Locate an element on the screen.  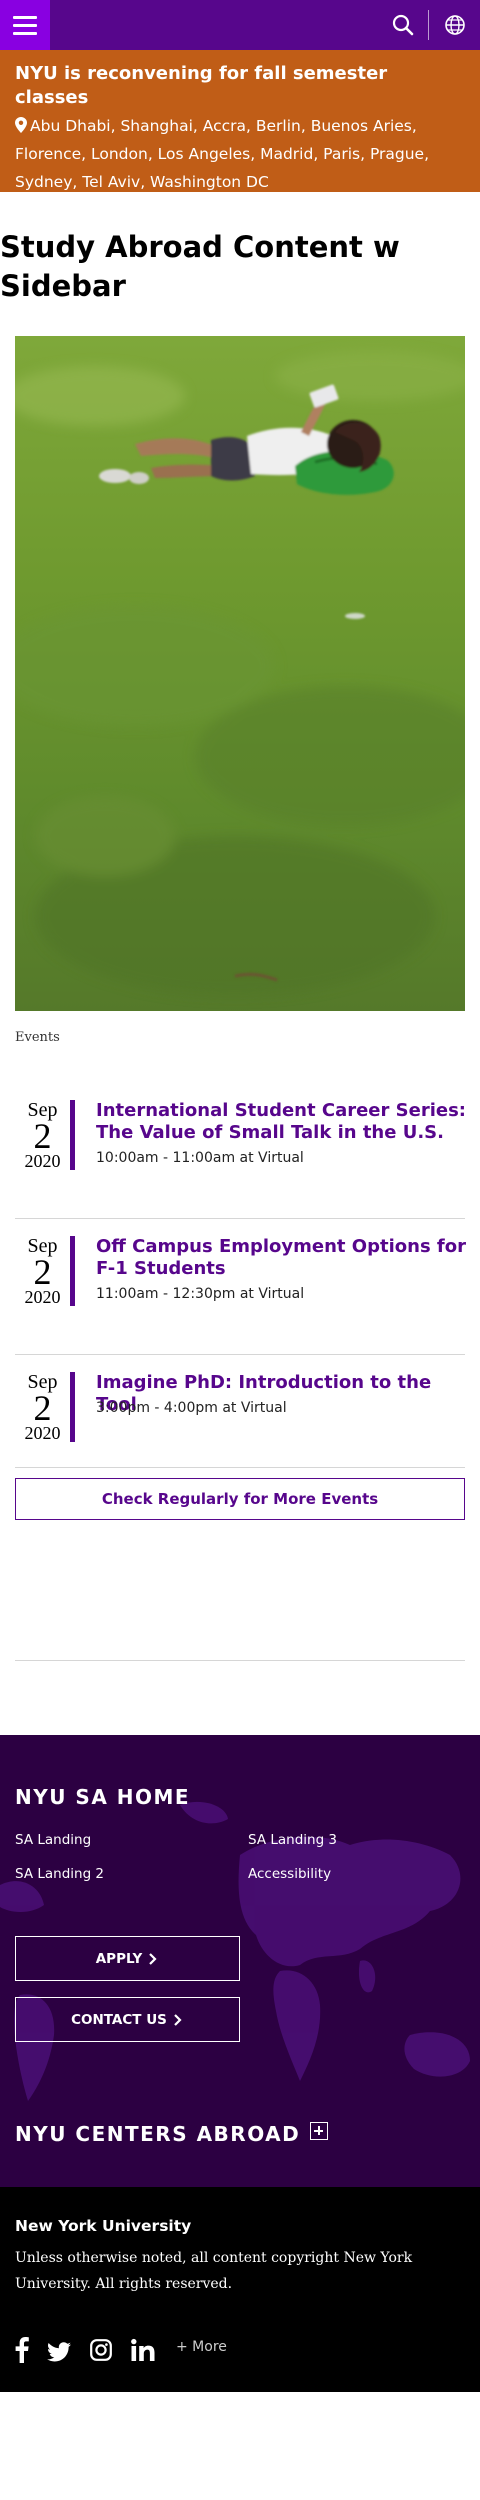
search-button is located at coordinates (403, 25).